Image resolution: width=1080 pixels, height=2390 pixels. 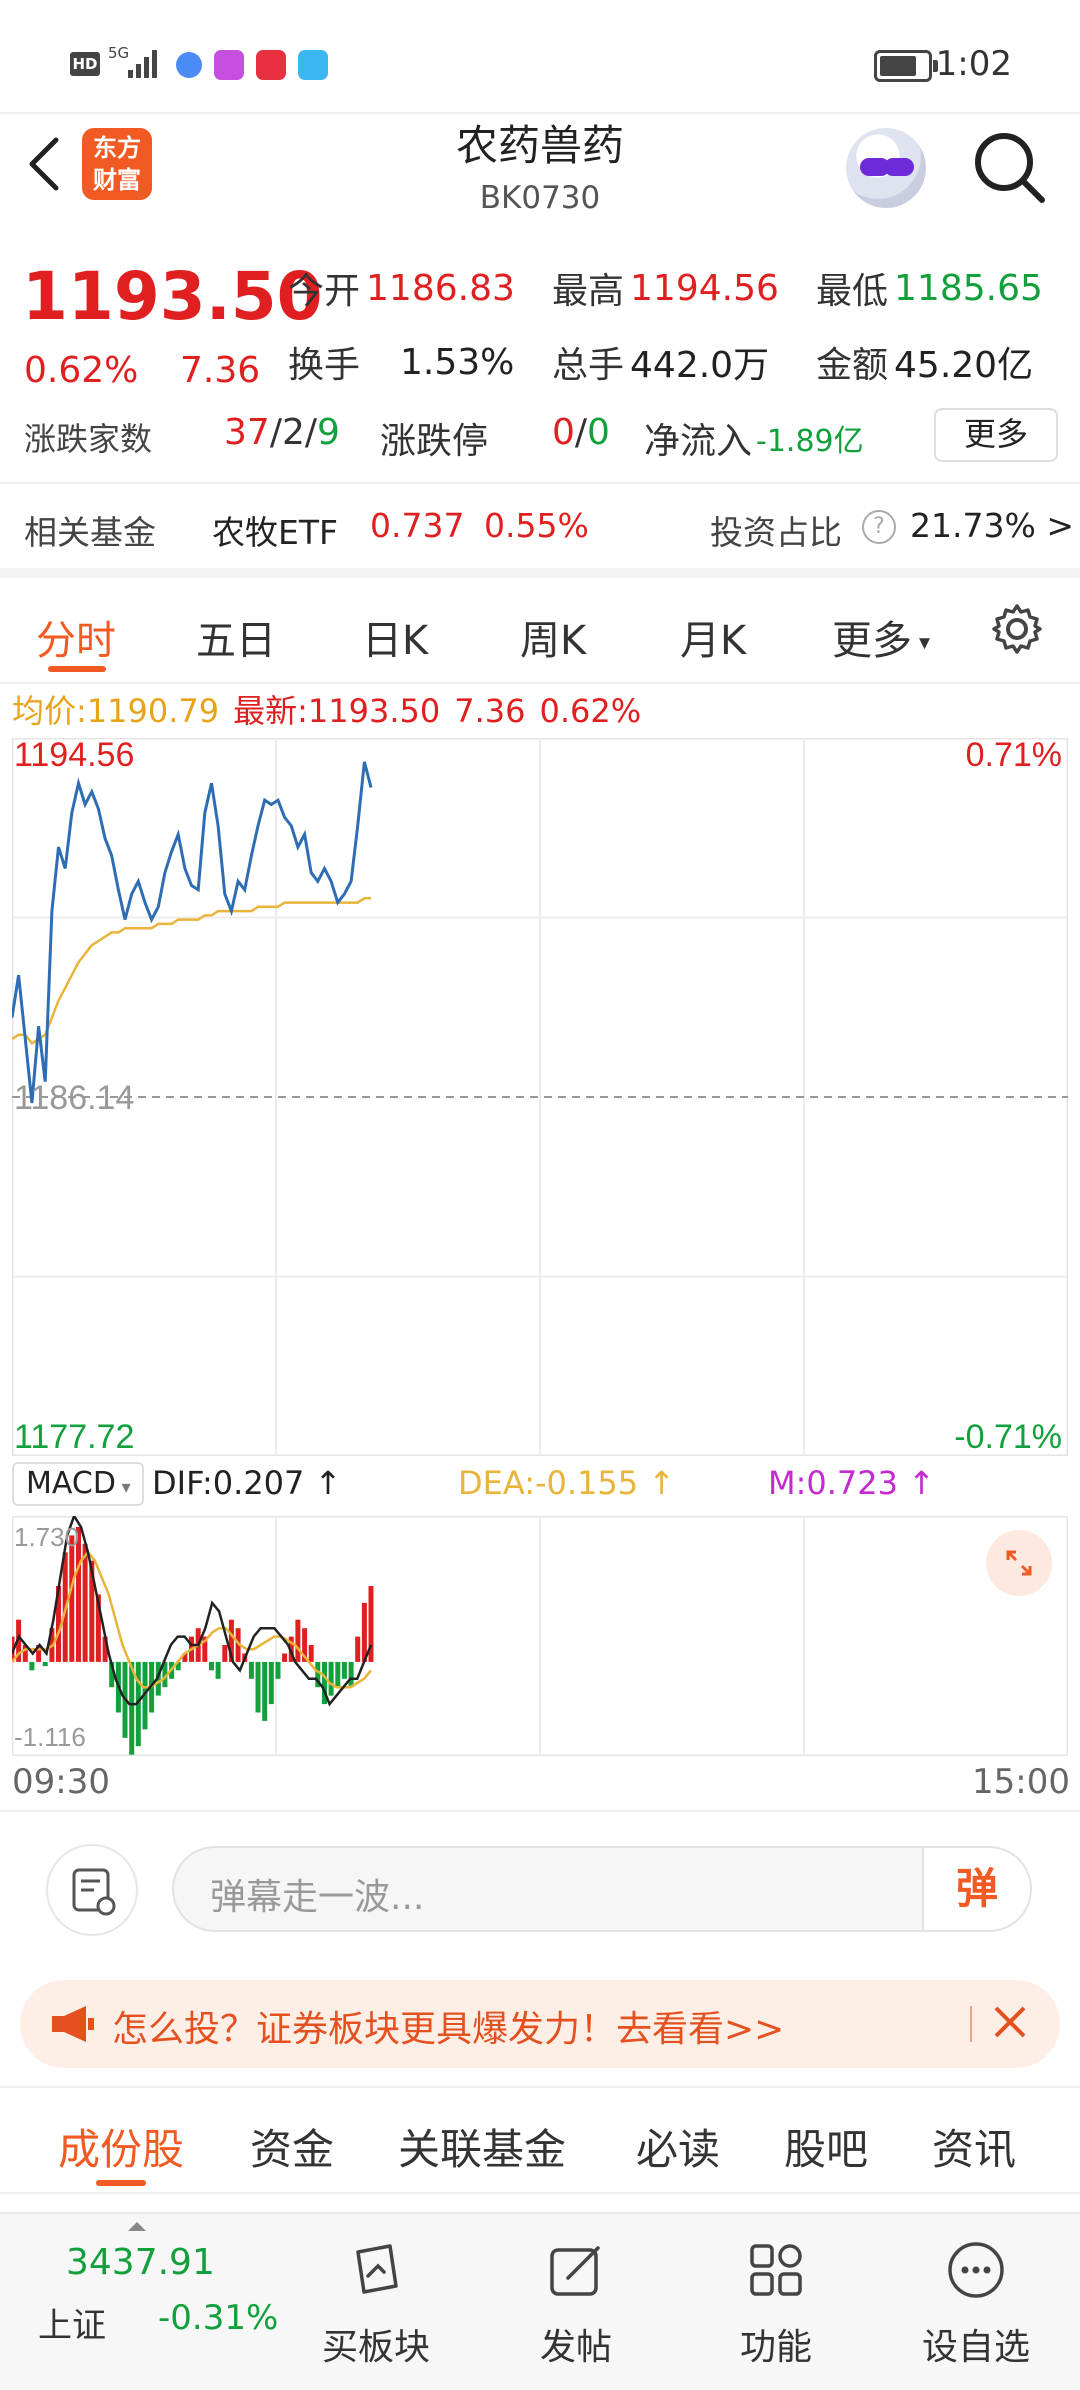 I want to click on expand-icon, so click(x=1019, y=1563).